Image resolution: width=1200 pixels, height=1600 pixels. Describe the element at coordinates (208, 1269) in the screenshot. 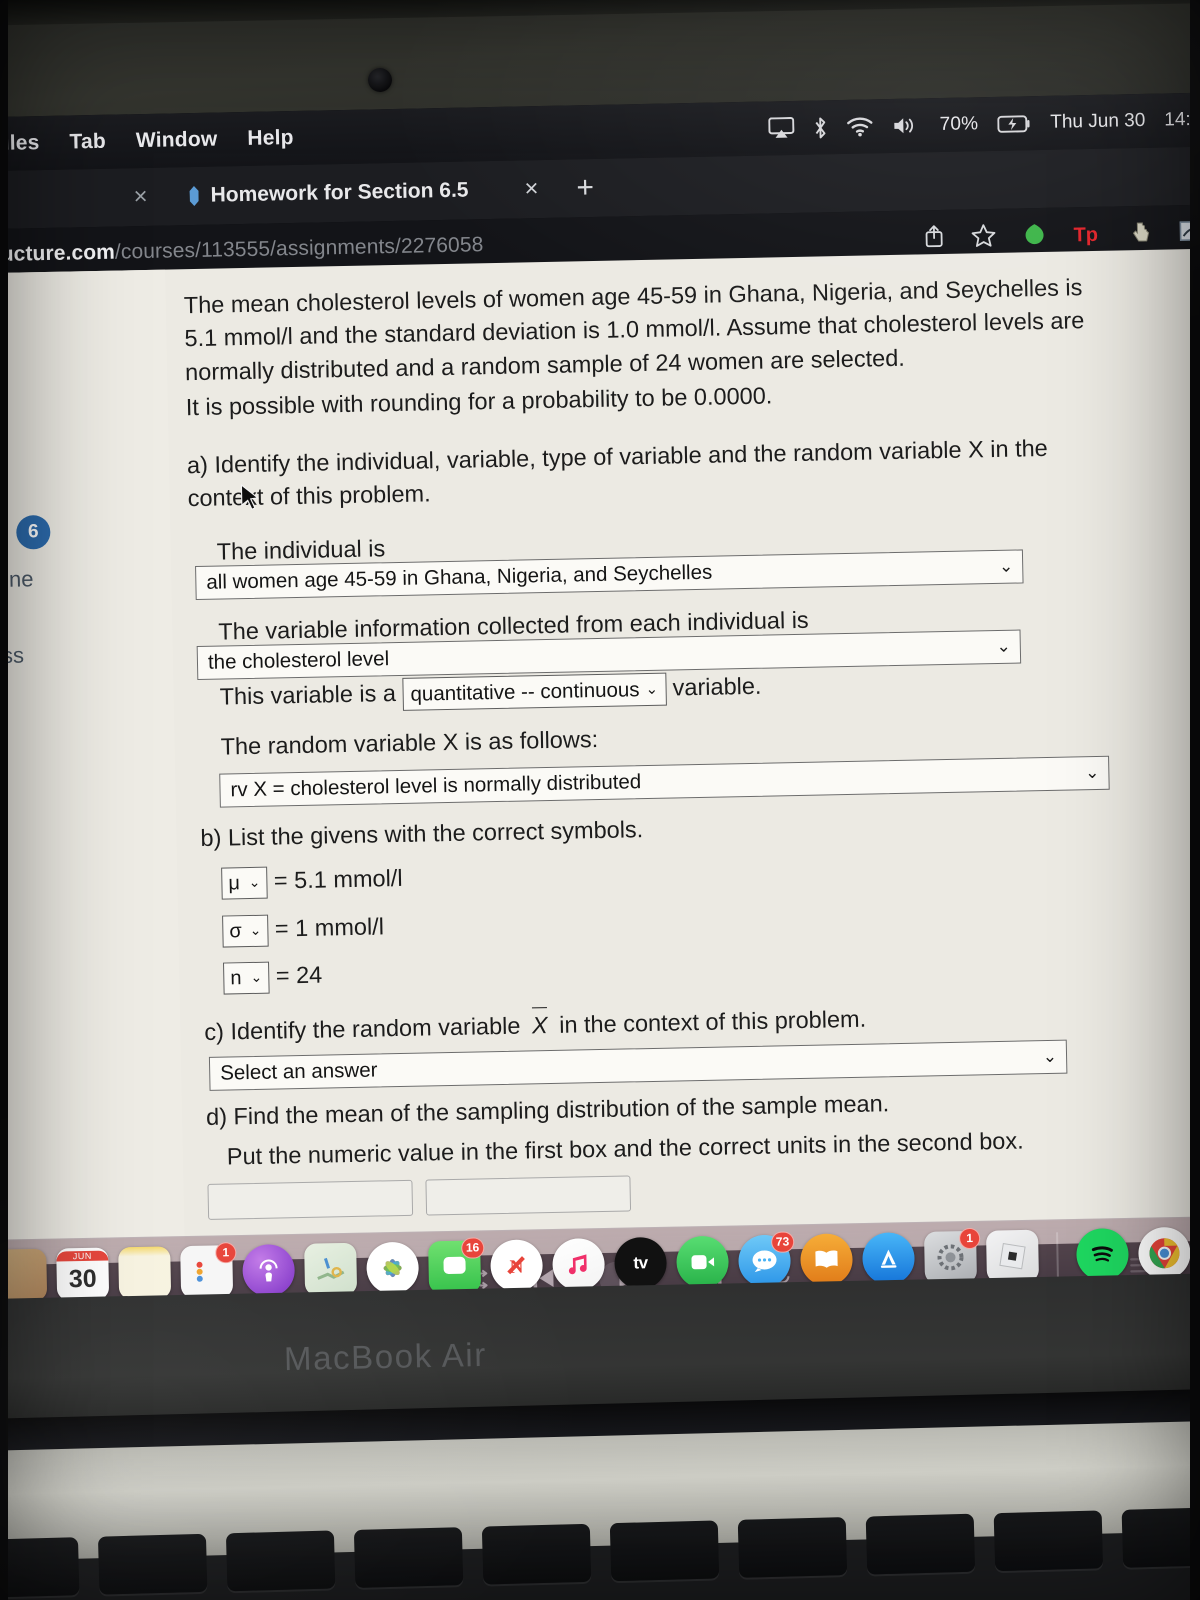

I see `dock-item-reminders: 1` at that location.